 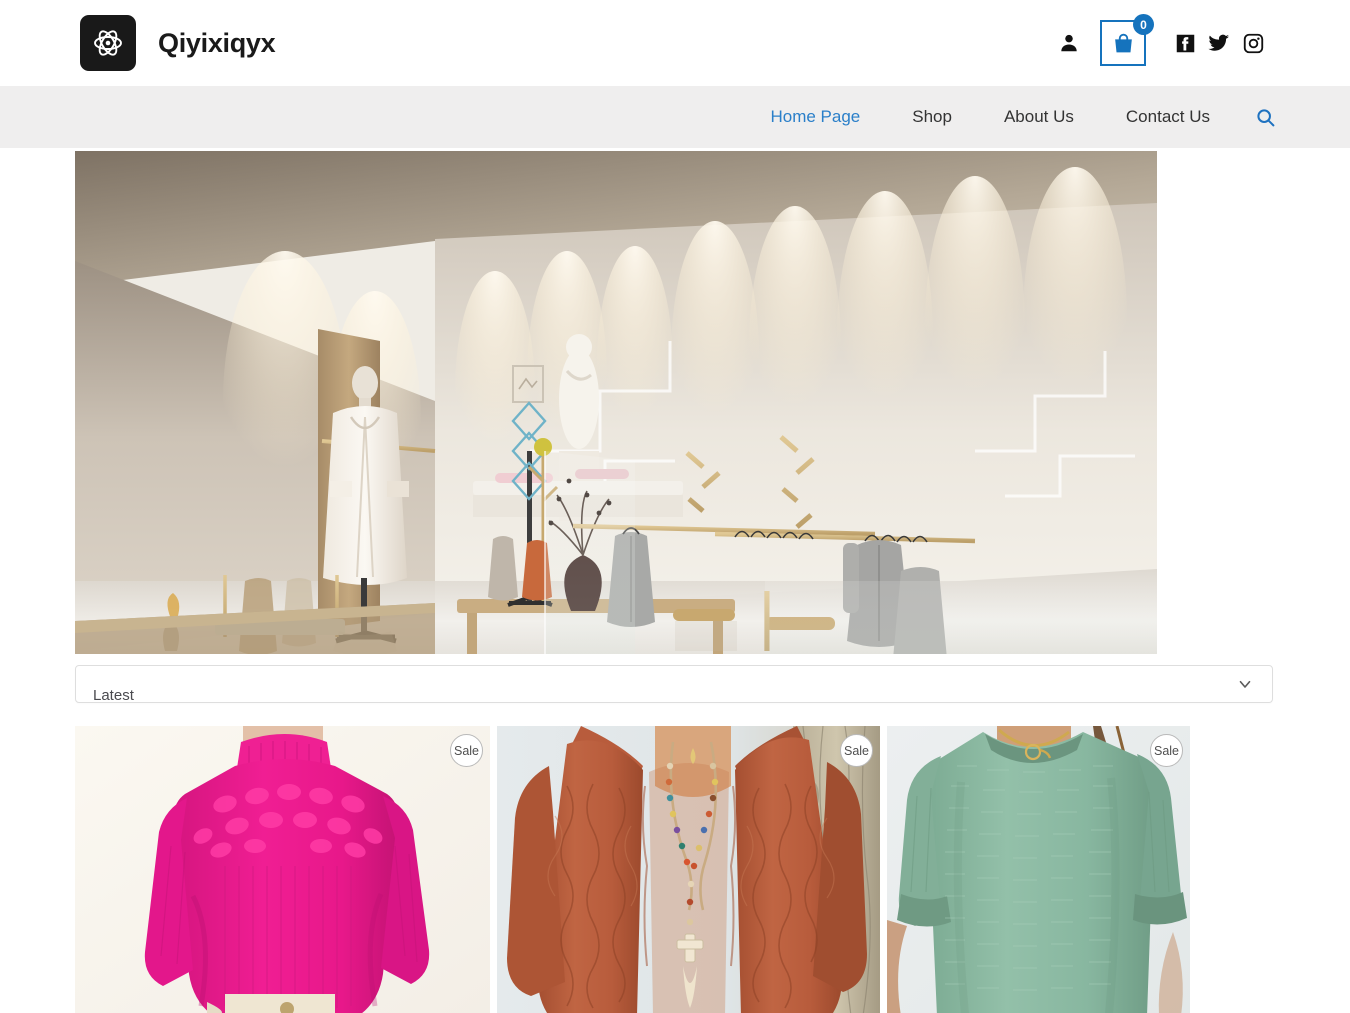 What do you see at coordinates (815, 117) in the screenshot?
I see `nav-item-home-page: Home Page` at bounding box center [815, 117].